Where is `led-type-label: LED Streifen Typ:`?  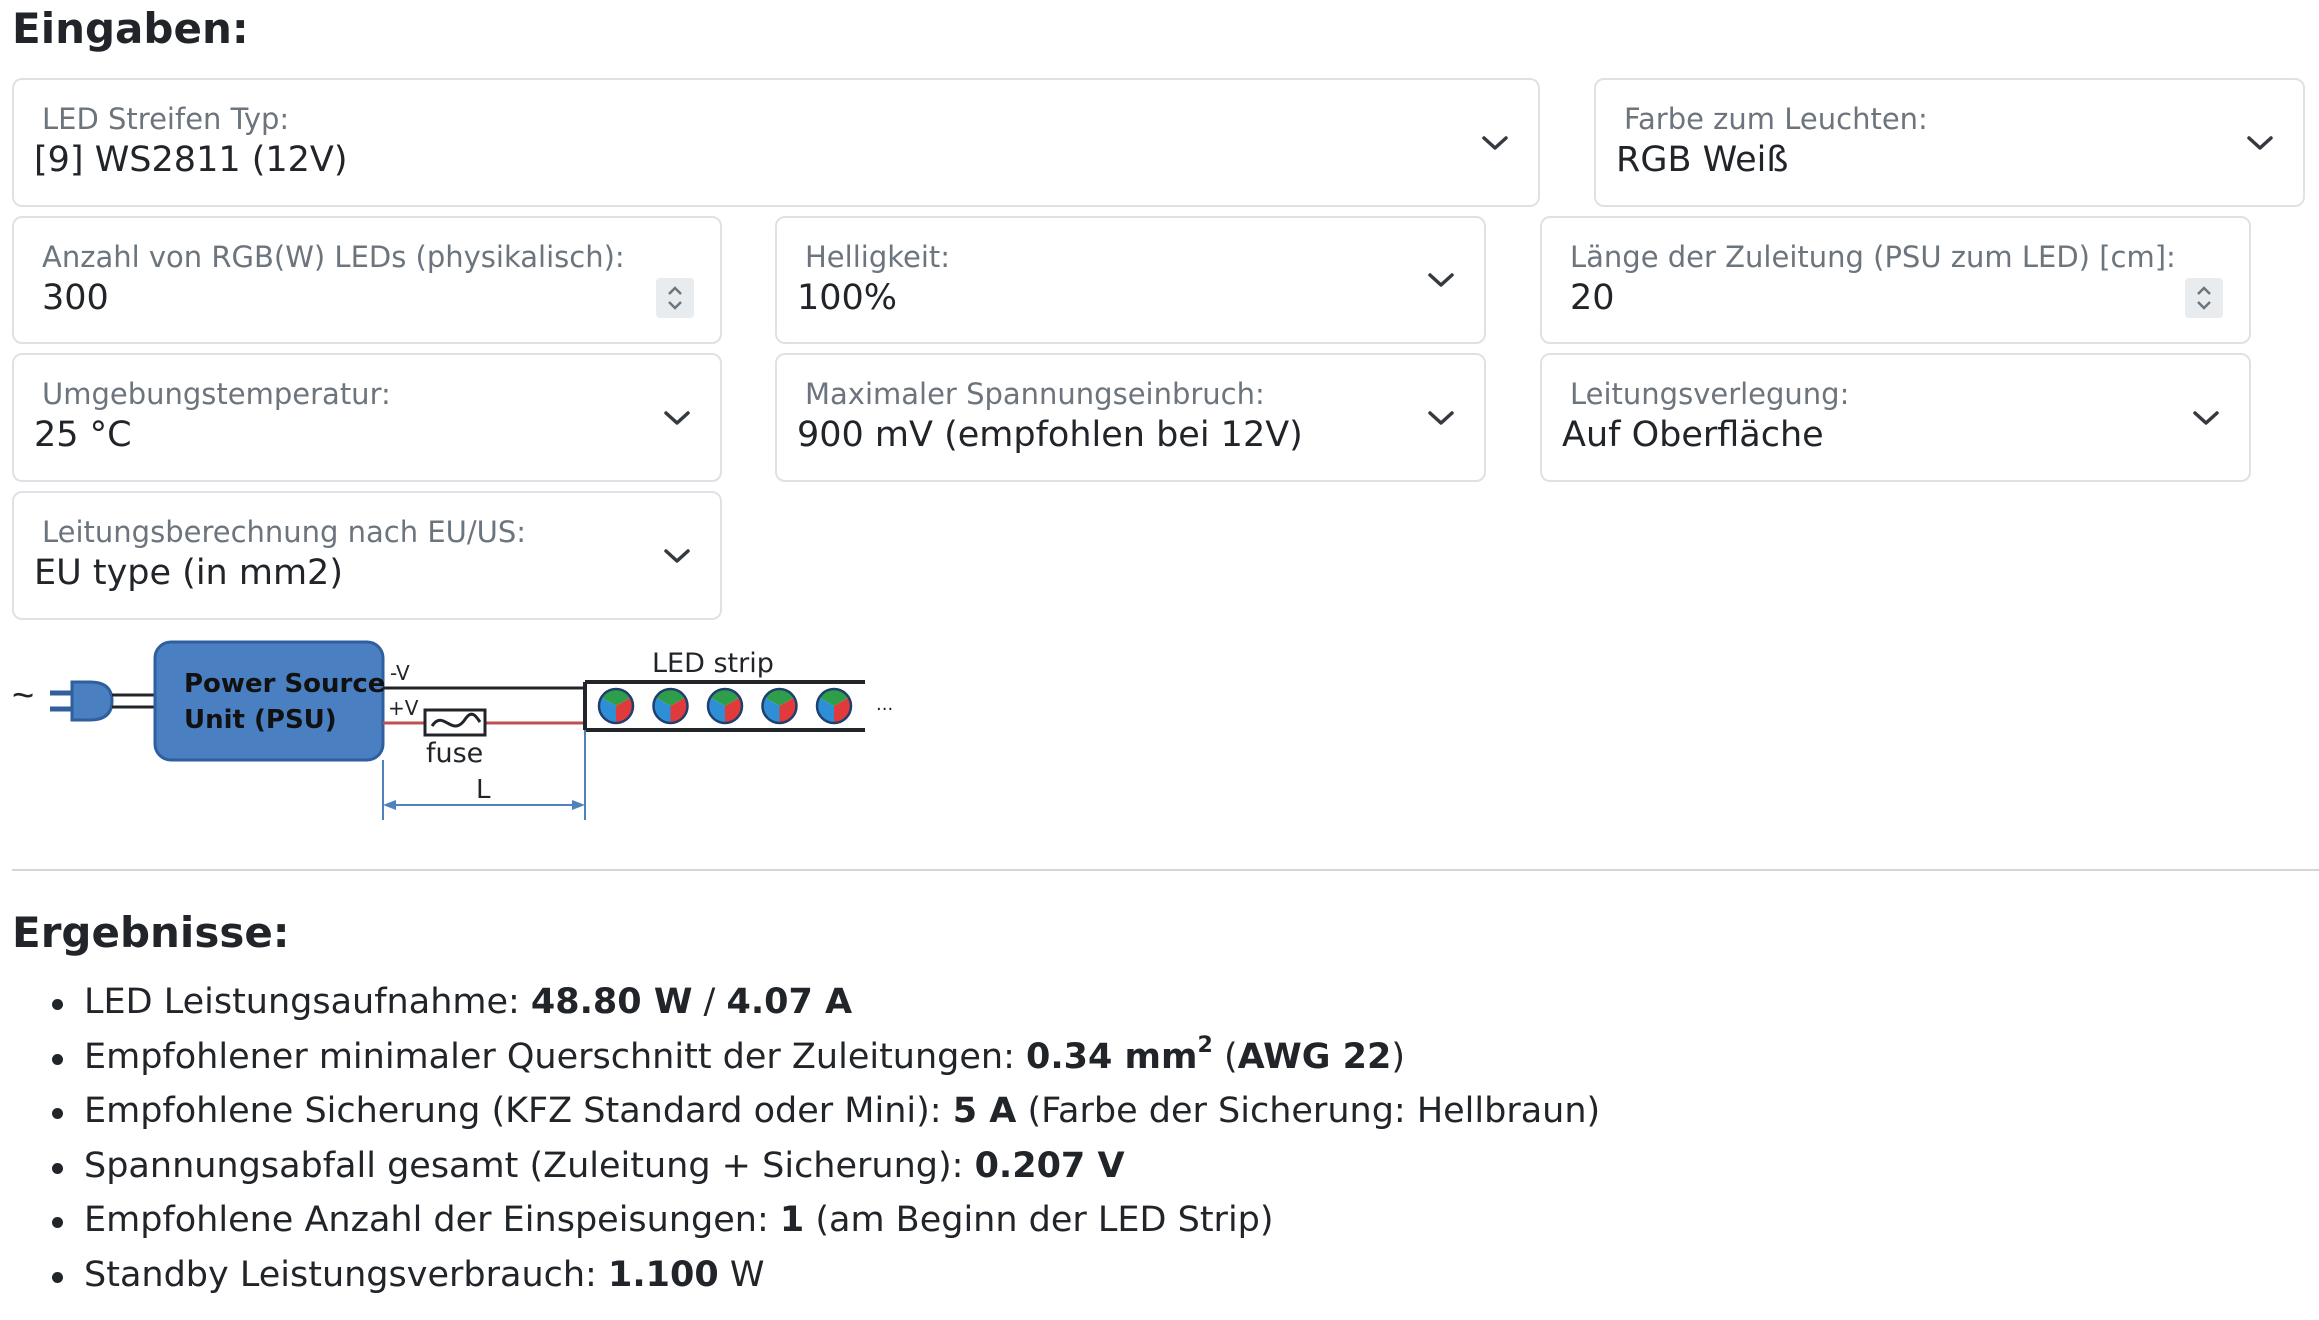
led-type-label: LED Streifen Typ: is located at coordinates (166, 119).